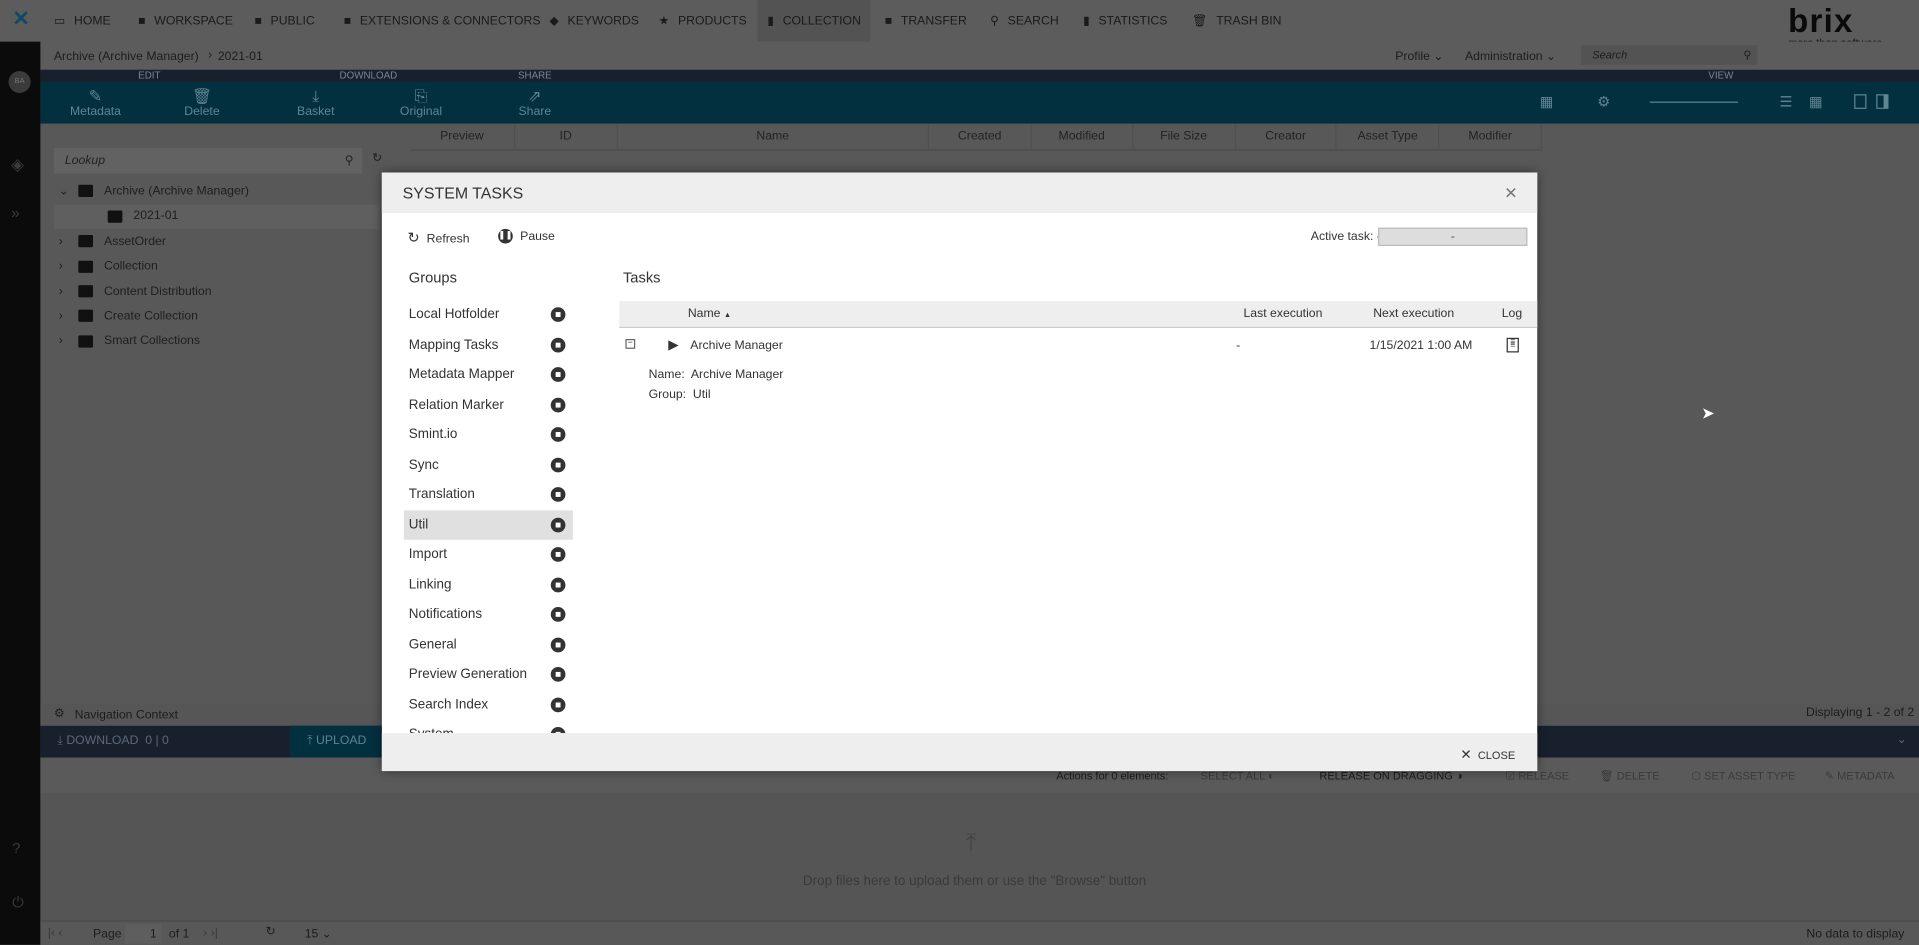 This screenshot has width=1919, height=945. Describe the element at coordinates (814, 21) in the screenshot. I see `nav-item-collection: ▮ COLLECTION` at that location.